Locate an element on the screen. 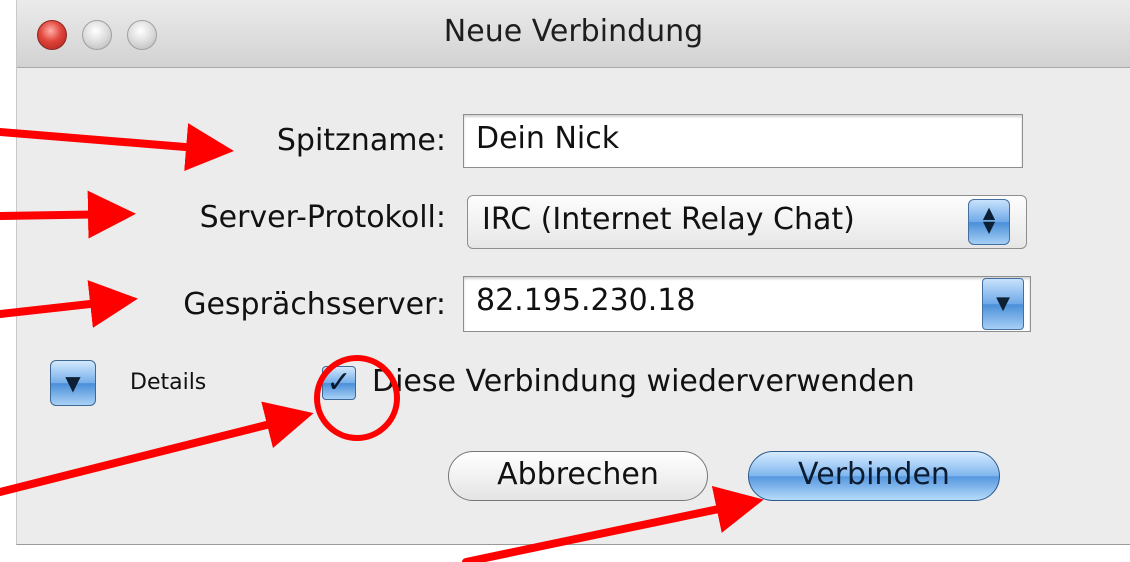  server-label: Gesprächsserver: is located at coordinates (314, 304).